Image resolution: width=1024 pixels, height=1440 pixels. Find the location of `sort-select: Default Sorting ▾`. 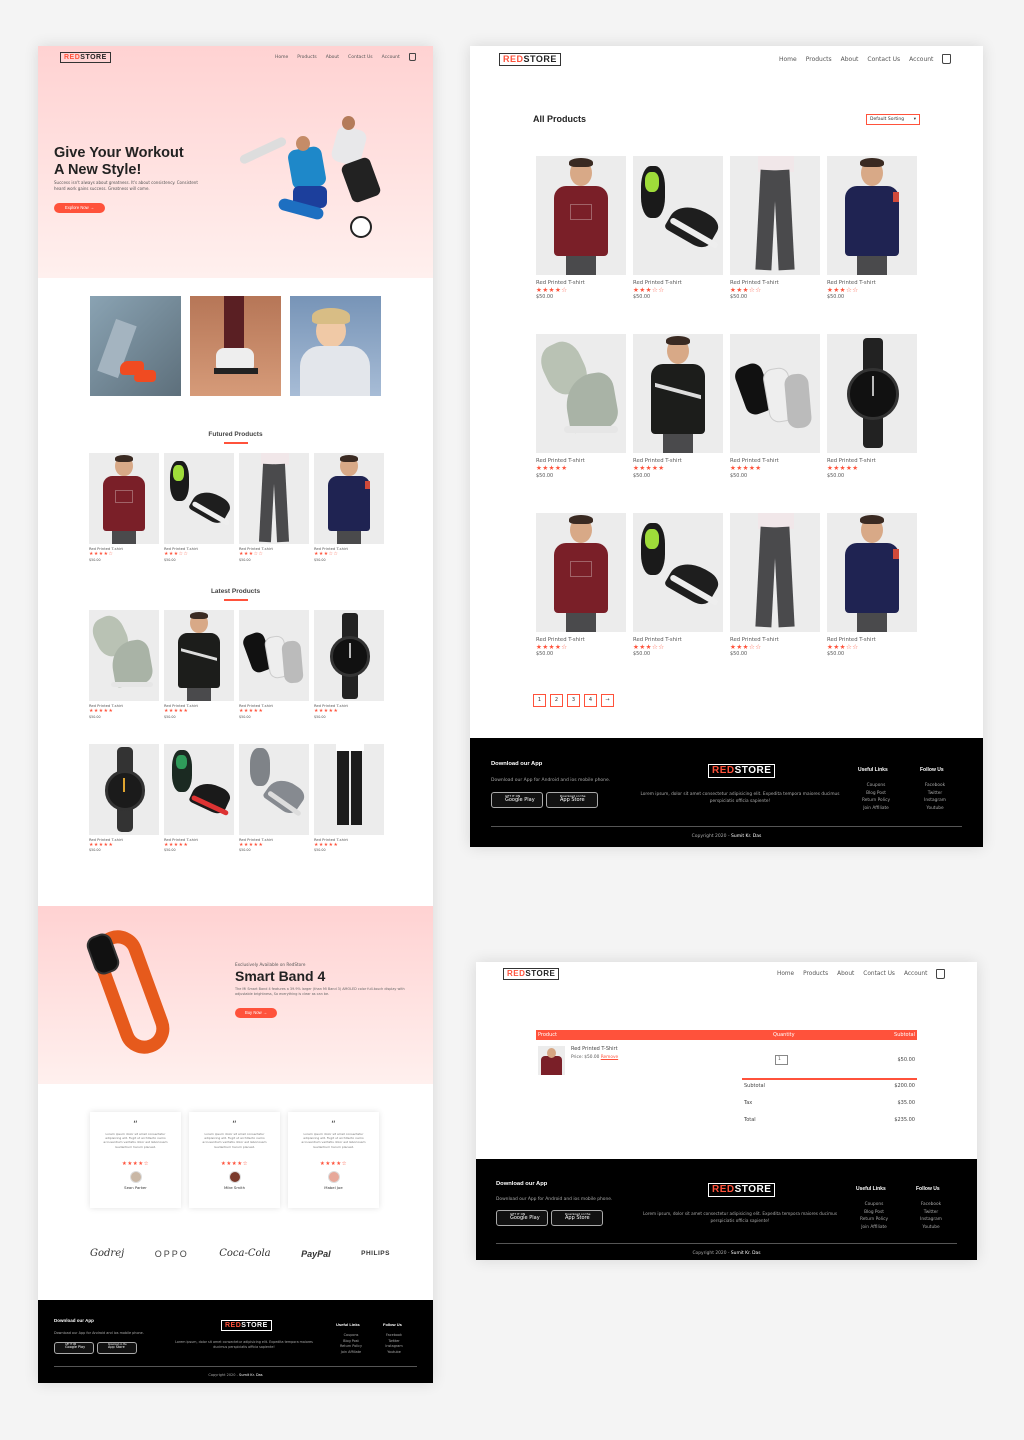

sort-select: Default Sorting ▾ is located at coordinates (893, 119).